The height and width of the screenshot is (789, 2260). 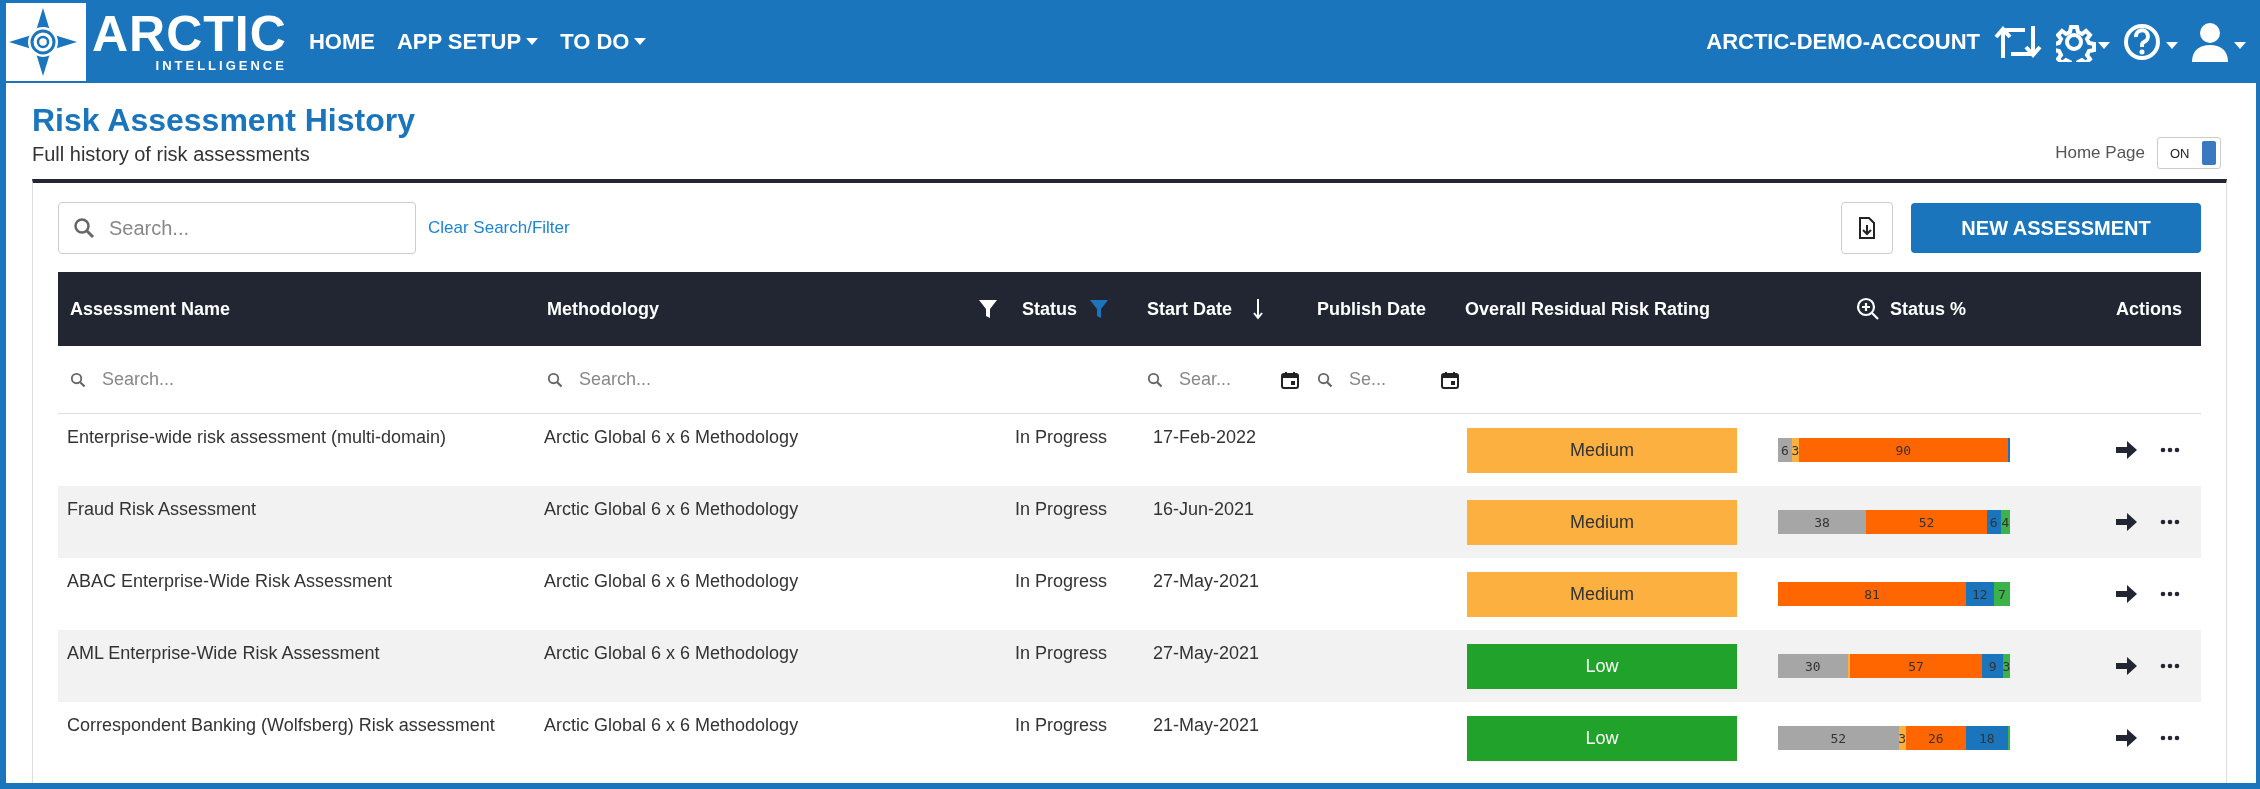 What do you see at coordinates (230, 581) in the screenshot?
I see `table-cell-text: ABAC Enterprise-Wide Risk Assessment` at bounding box center [230, 581].